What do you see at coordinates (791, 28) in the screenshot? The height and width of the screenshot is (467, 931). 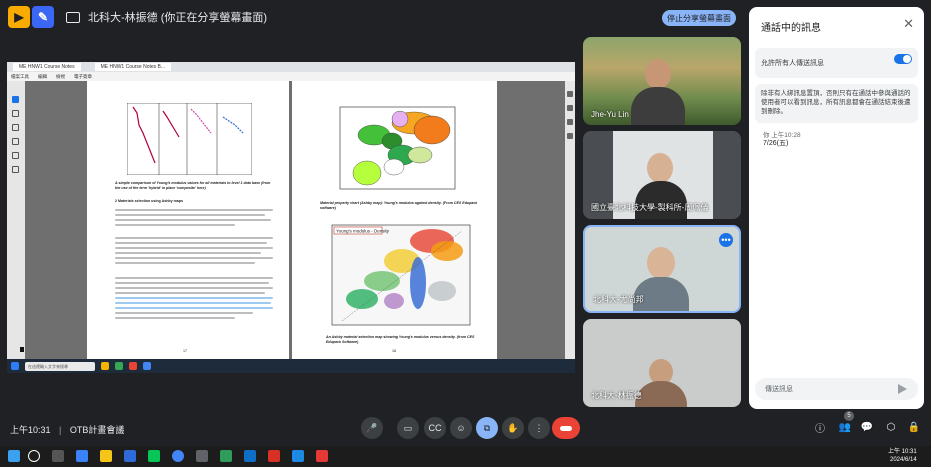 I see `chat-panel-title: 通話中的訊息` at bounding box center [791, 28].